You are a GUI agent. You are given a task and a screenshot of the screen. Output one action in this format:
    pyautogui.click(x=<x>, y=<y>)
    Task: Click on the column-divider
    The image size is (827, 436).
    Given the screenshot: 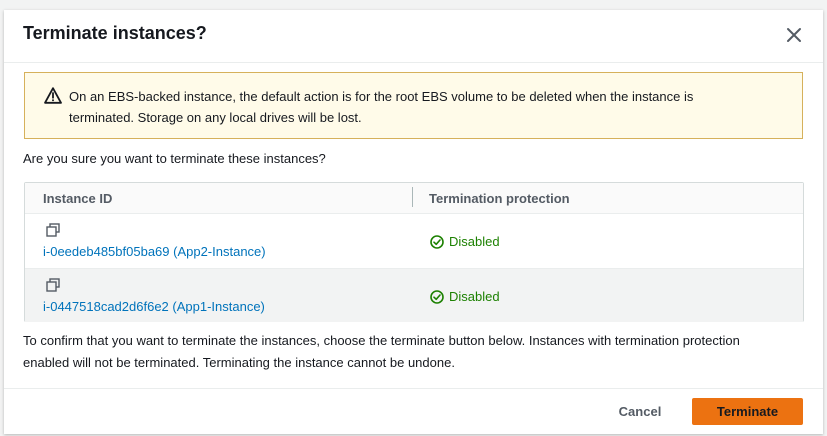 What is the action you would take?
    pyautogui.click(x=412, y=197)
    